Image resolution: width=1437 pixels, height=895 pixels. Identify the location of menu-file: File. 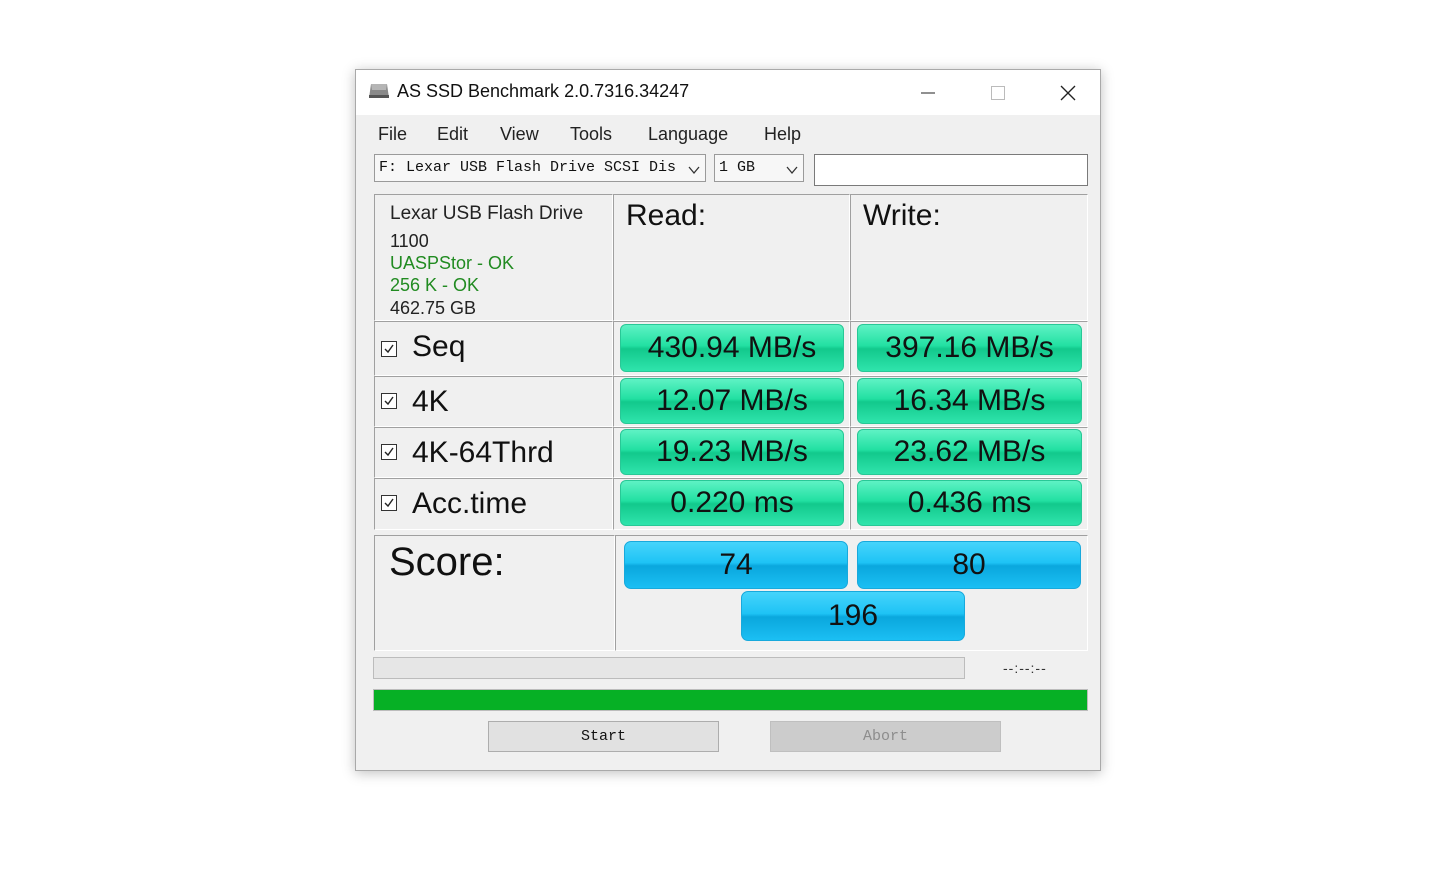
(392, 134).